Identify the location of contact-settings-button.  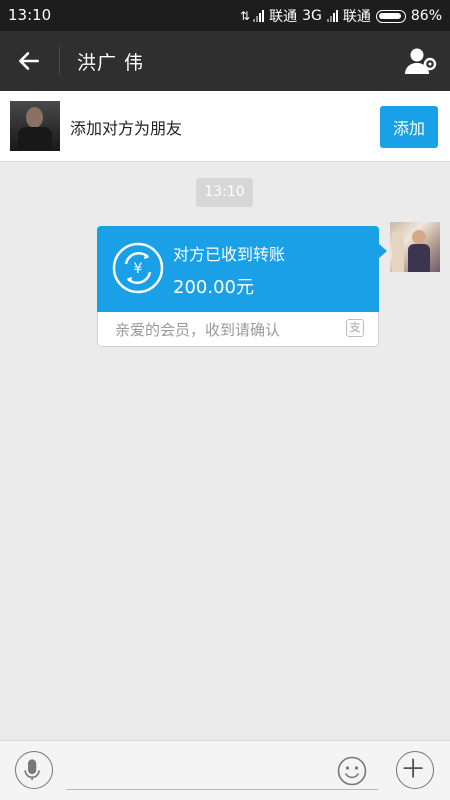
(421, 61).